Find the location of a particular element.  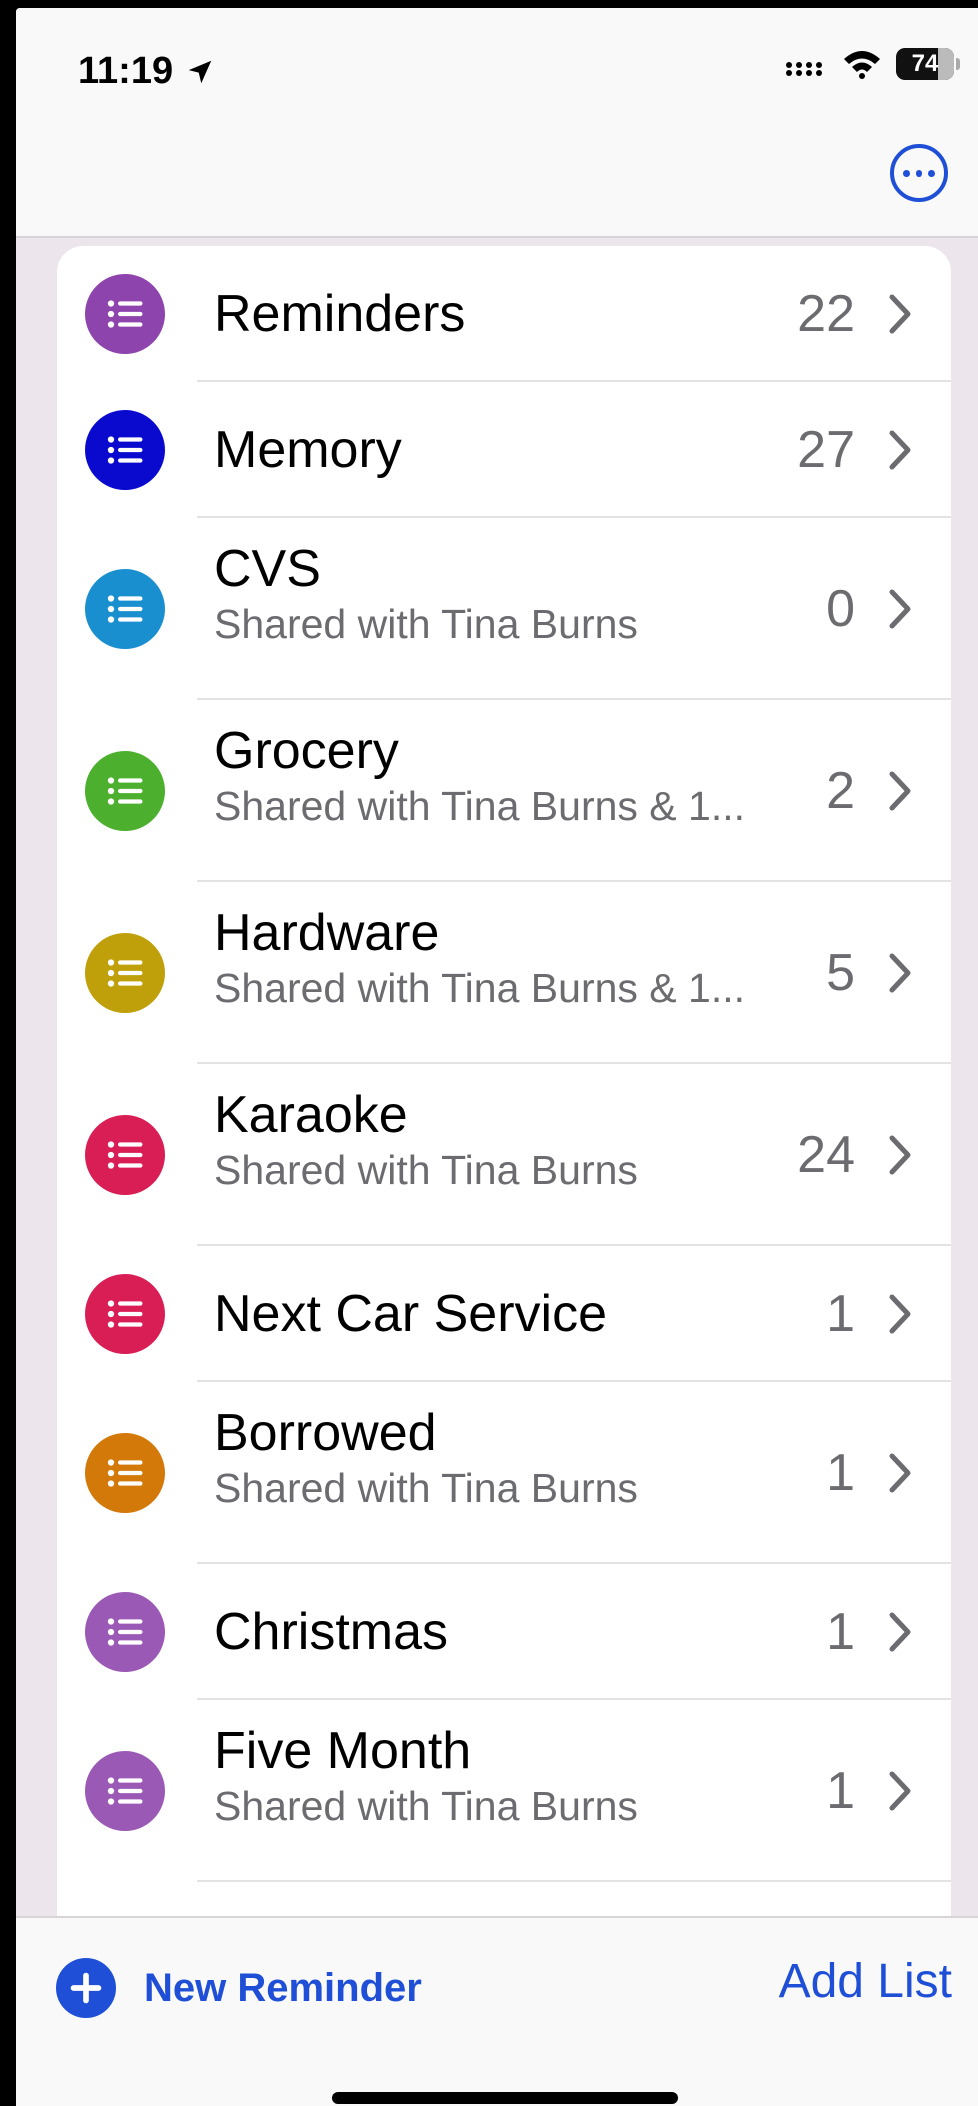

list-item: CVS Shared with Tina Burns 0 is located at coordinates (504, 609).